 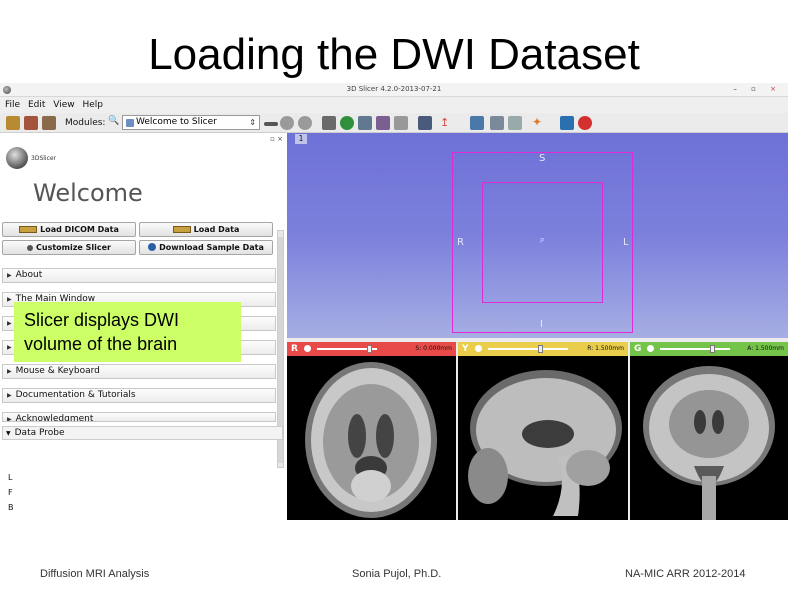 I want to click on slide-title: Loading the DWI Dataset, so click(x=394, y=54).